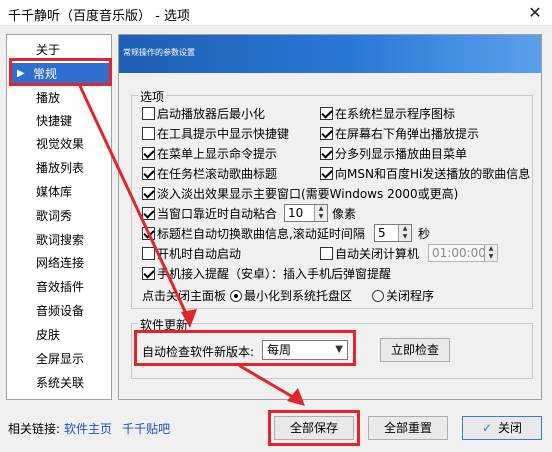 This screenshot has width=552, height=452. Describe the element at coordinates (59, 311) in the screenshot. I see `sidebar-item-audio-device: 音频设备` at that location.